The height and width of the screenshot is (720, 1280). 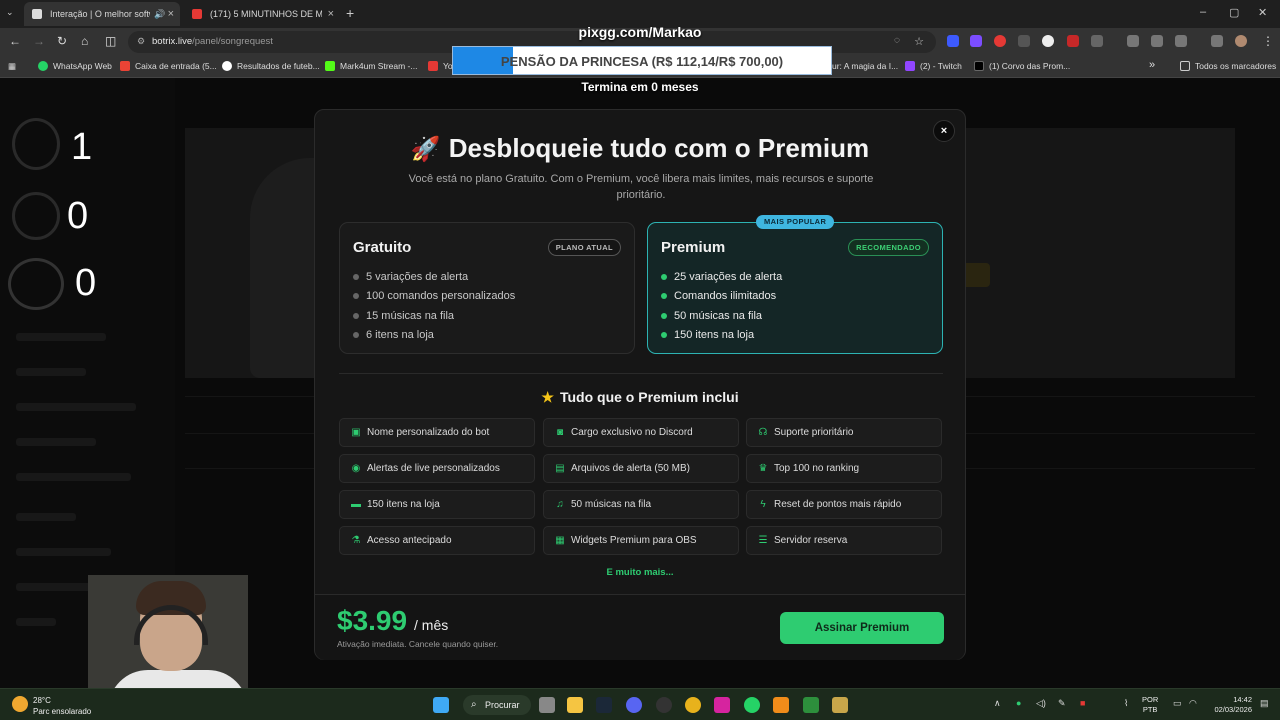 I want to click on app-icon, so click(x=811, y=705).